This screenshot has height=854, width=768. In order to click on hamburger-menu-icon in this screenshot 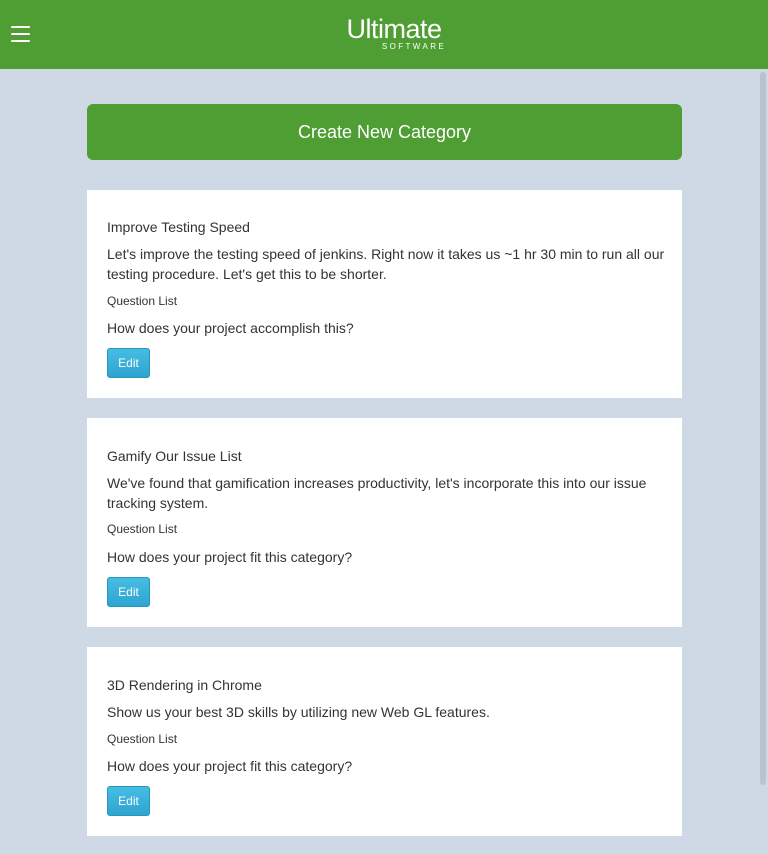, I will do `click(20, 34)`.